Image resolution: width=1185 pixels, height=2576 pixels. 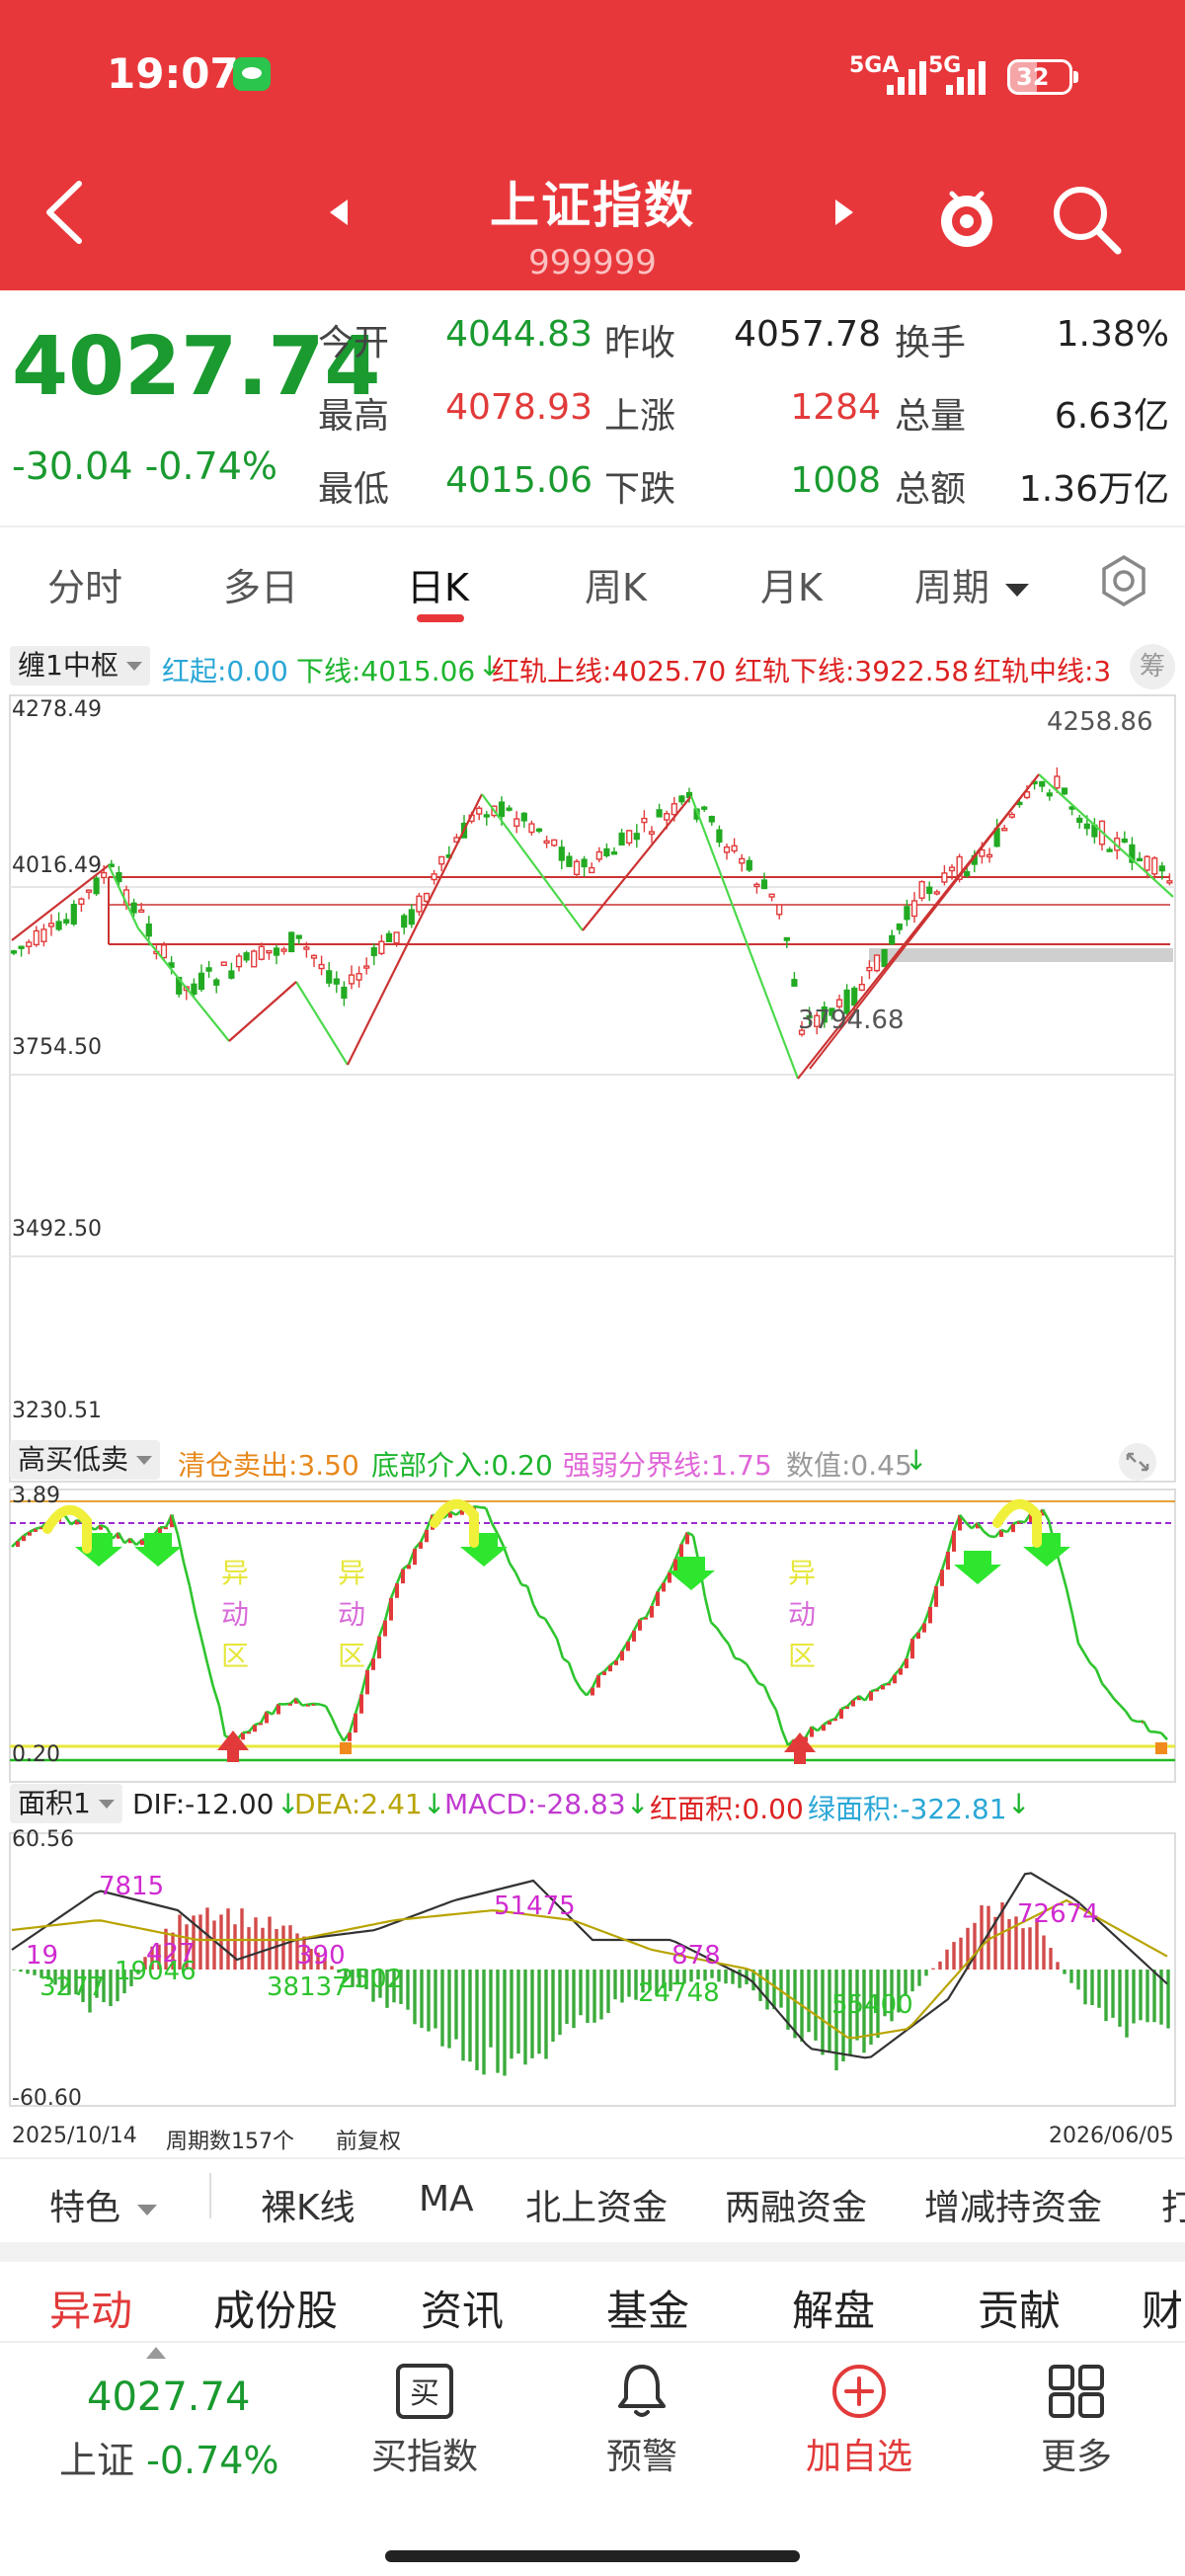 I want to click on more-button: 更多, so click(x=1076, y=2421).